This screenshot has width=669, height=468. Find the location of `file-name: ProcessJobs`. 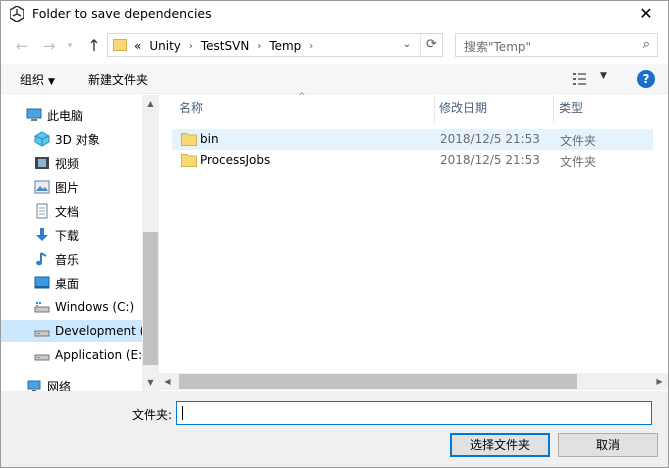

file-name: ProcessJobs is located at coordinates (235, 160).